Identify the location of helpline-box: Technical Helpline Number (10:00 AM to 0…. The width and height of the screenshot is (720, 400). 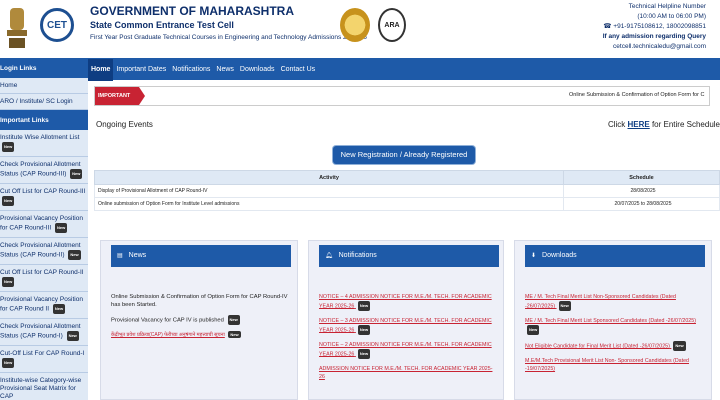
(654, 27).